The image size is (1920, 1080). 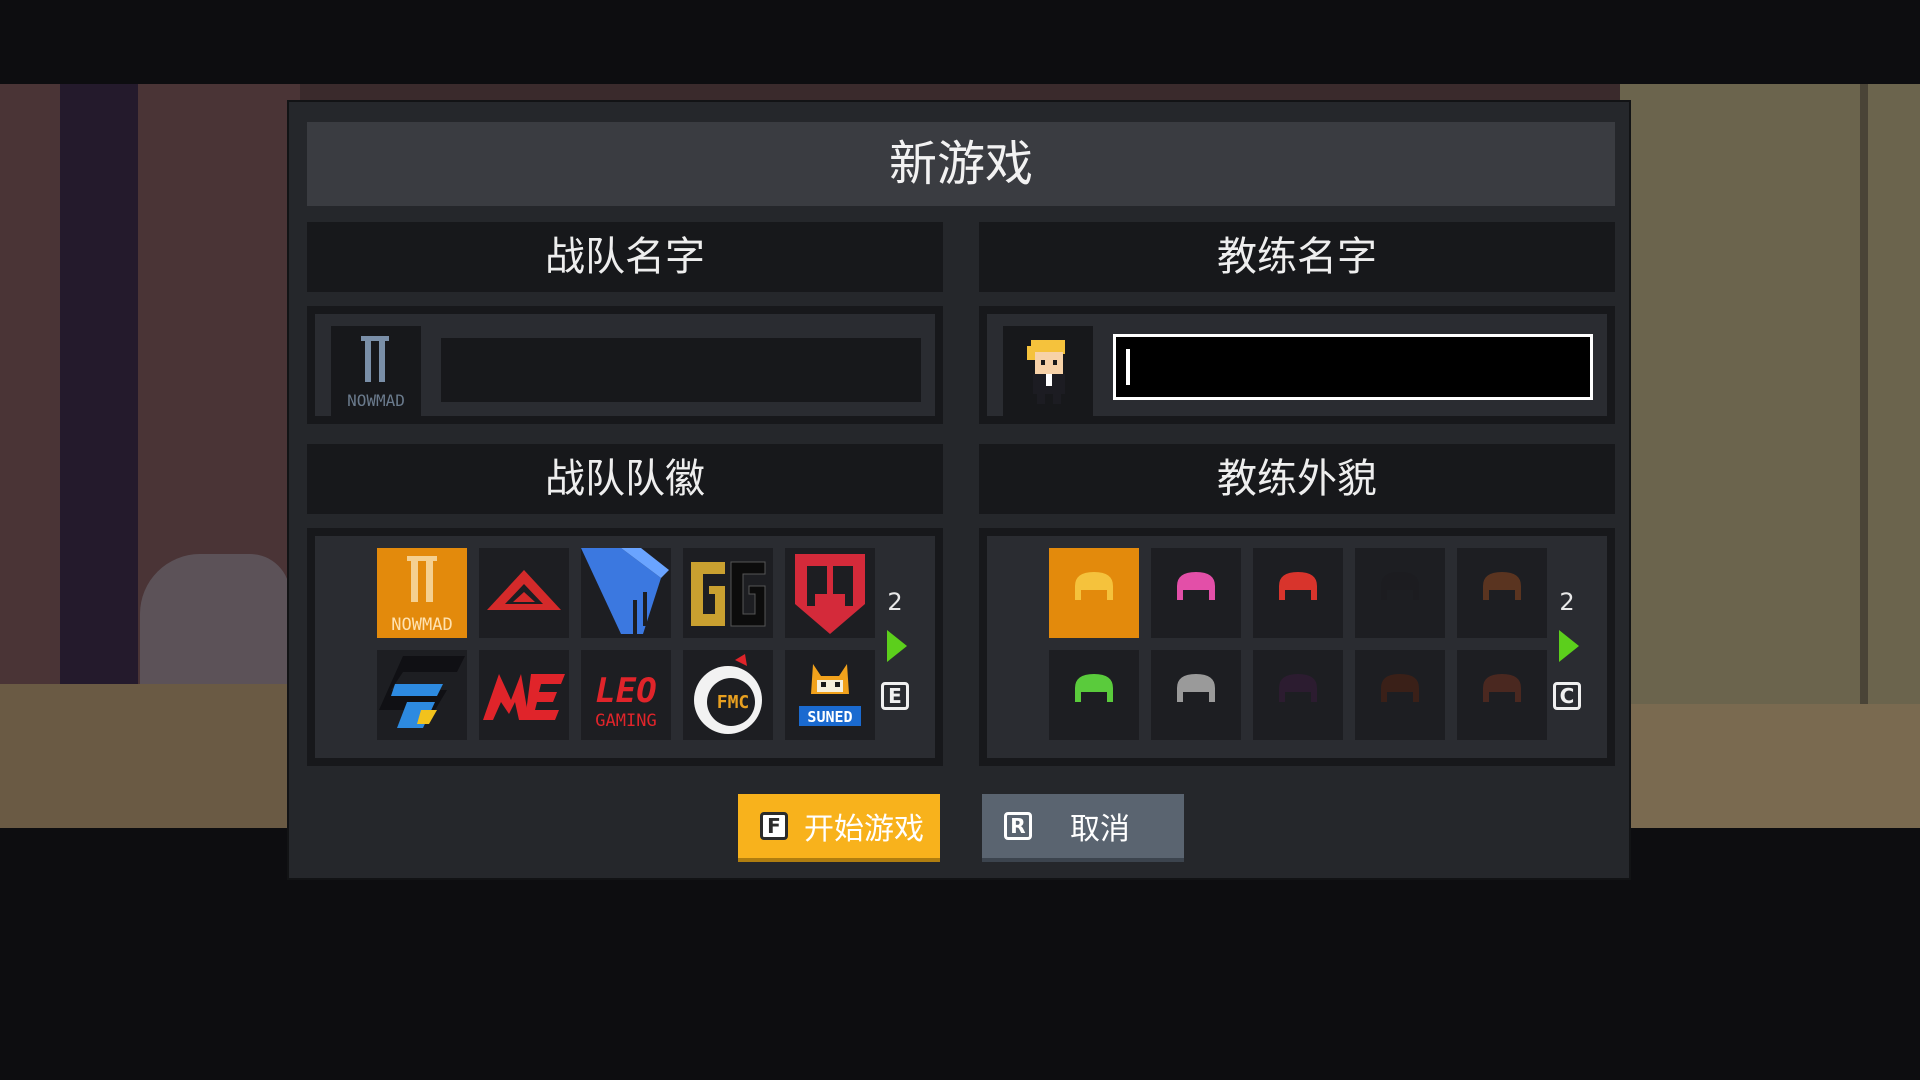 I want to click on logo-option-red-triangle, so click(x=524, y=593).